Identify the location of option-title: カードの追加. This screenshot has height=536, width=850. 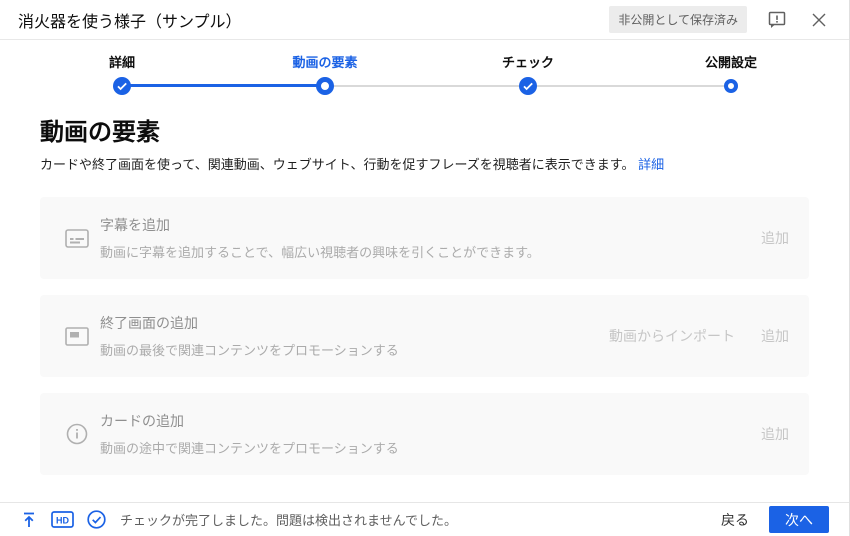
(142, 421).